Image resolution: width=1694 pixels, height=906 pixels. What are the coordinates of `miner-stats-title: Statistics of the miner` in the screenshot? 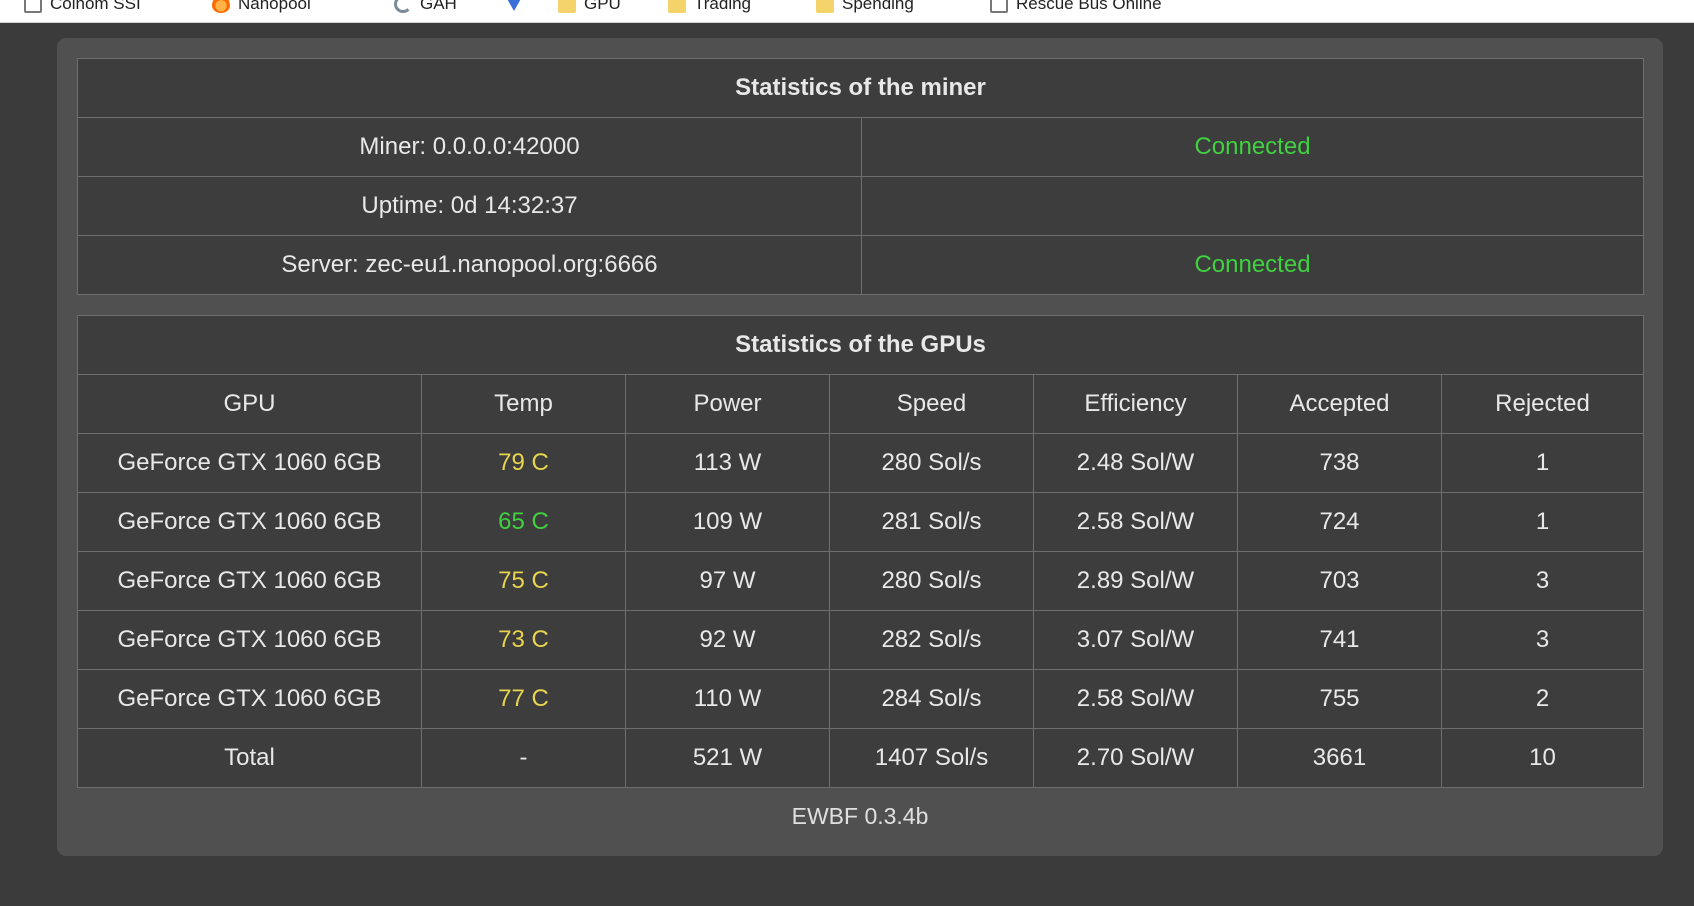 It's located at (860, 88).